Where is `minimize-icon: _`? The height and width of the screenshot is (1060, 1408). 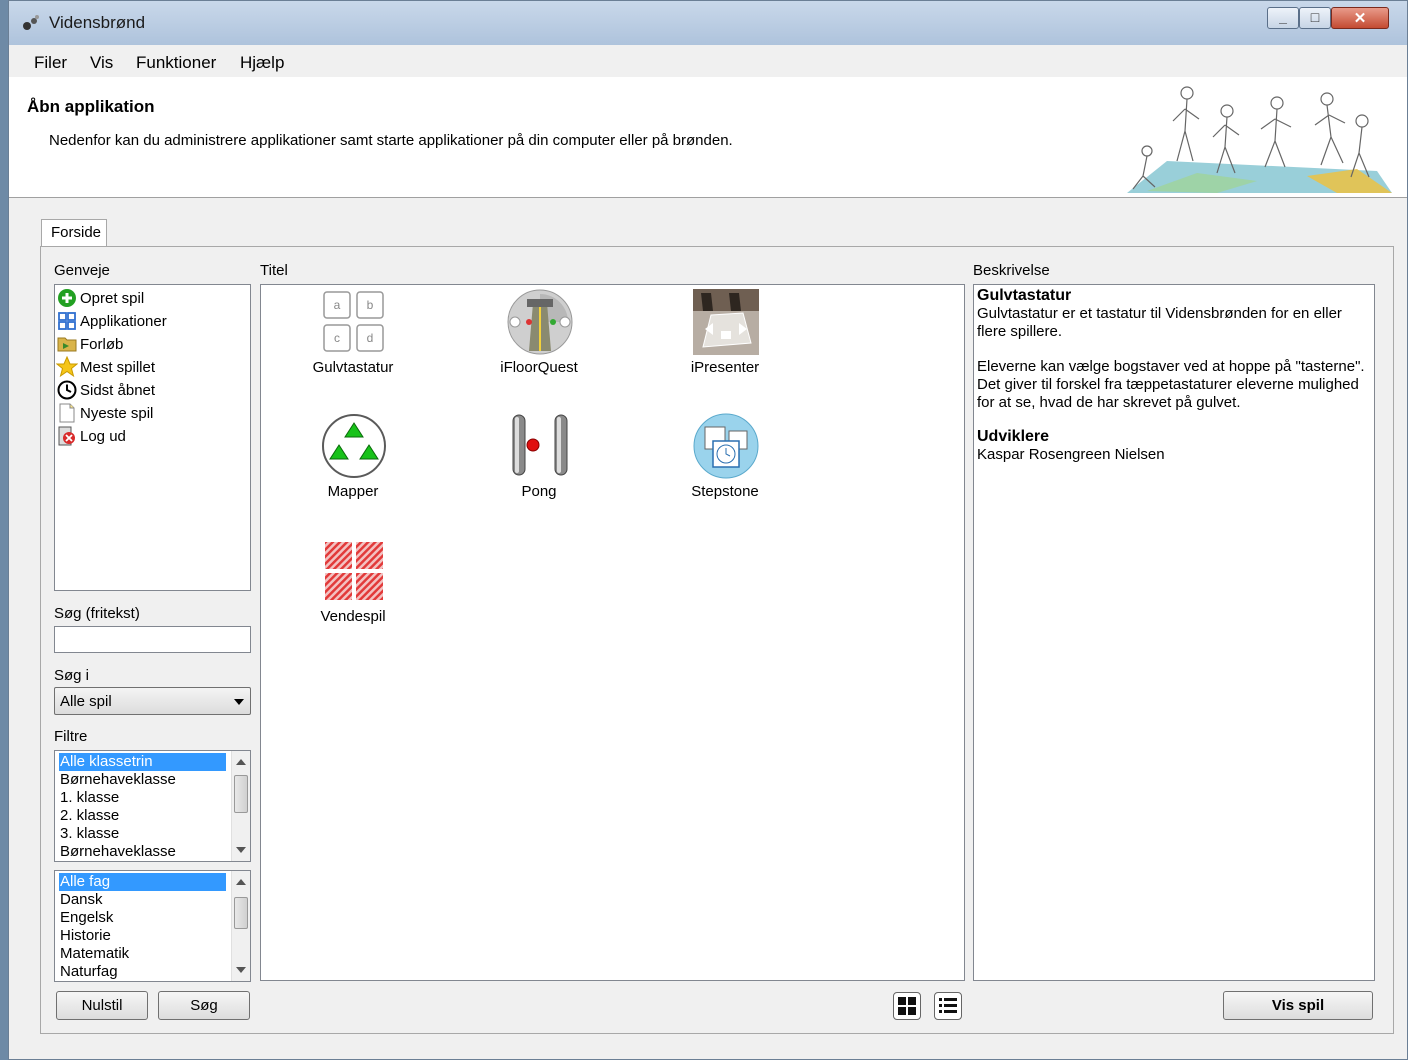
minimize-icon: _ is located at coordinates (1283, 17).